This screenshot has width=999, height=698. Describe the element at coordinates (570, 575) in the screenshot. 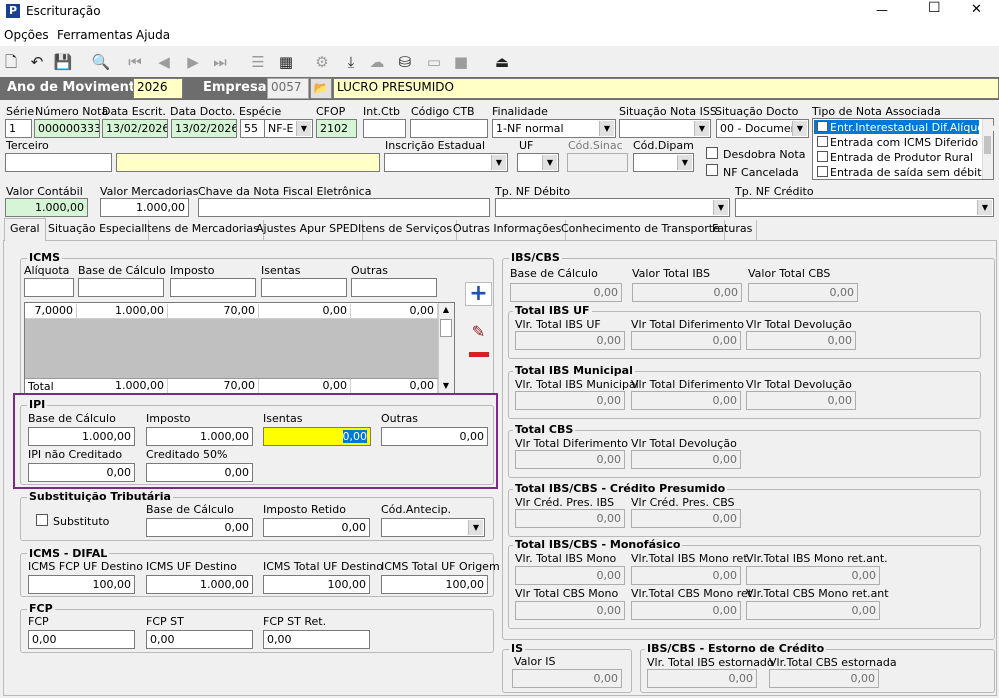

I see `mono-v1: 0,00` at that location.